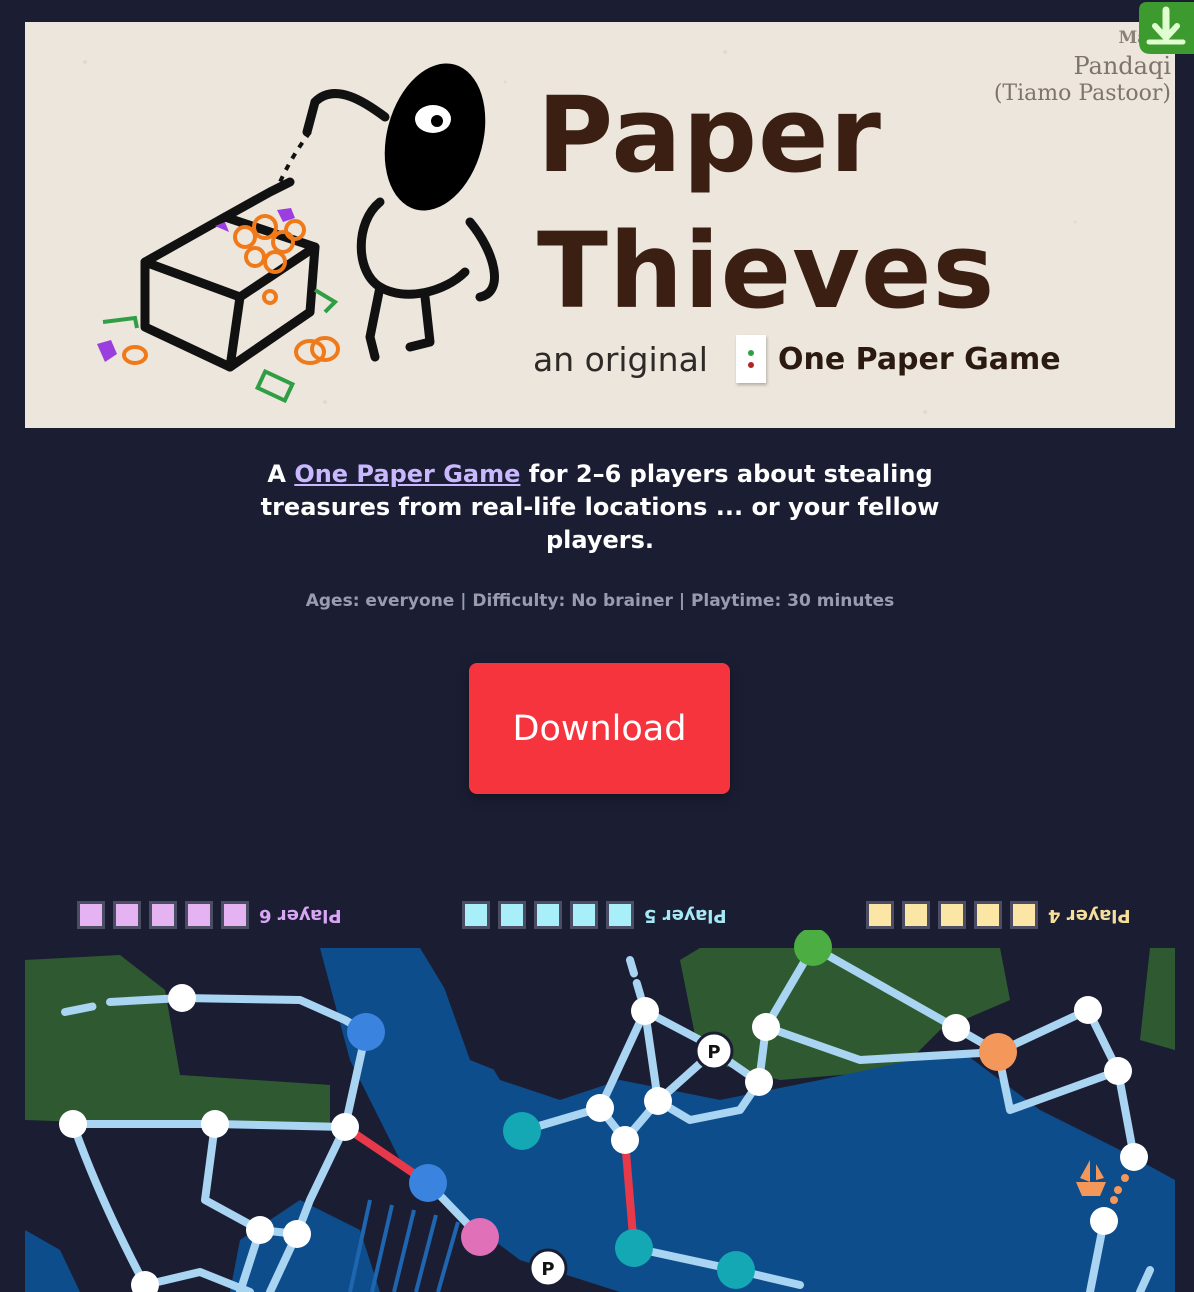 This screenshot has width=1194, height=1292. What do you see at coordinates (919, 359) in the screenshot?
I see `subtitle-brand: One Paper Game` at bounding box center [919, 359].